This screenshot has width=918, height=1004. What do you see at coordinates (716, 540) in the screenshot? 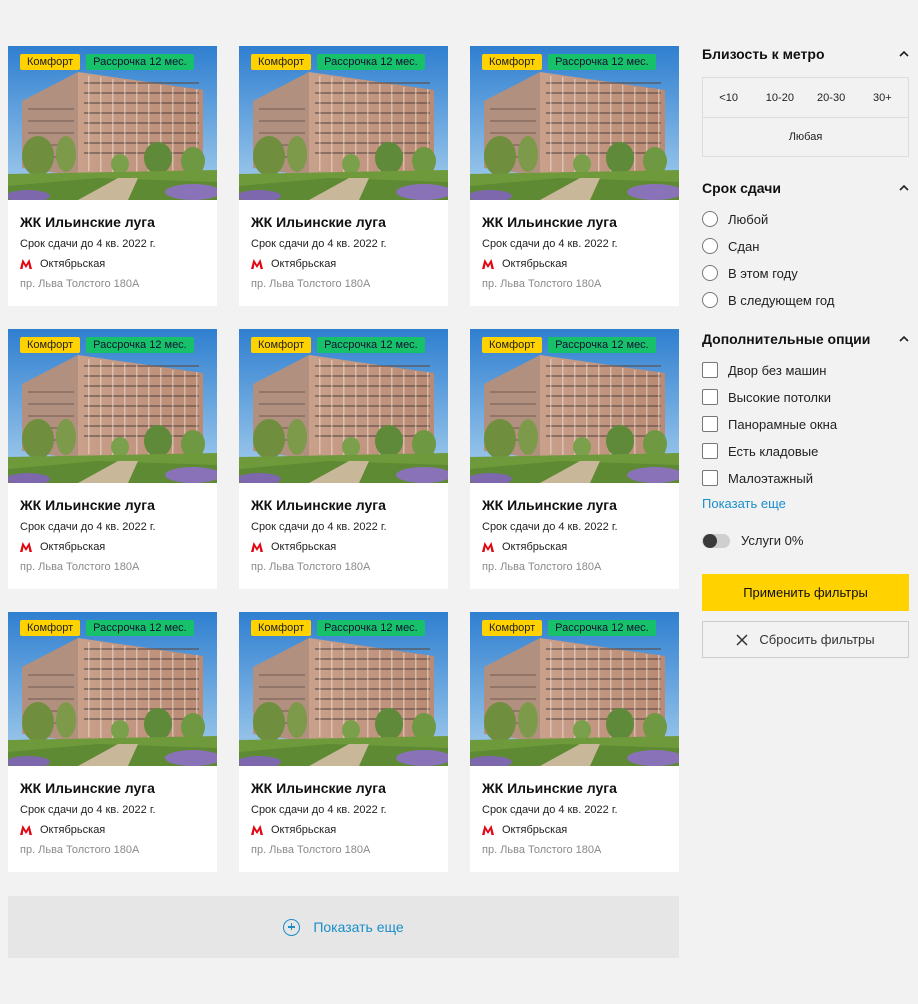
I see `services-toggle` at bounding box center [716, 540].